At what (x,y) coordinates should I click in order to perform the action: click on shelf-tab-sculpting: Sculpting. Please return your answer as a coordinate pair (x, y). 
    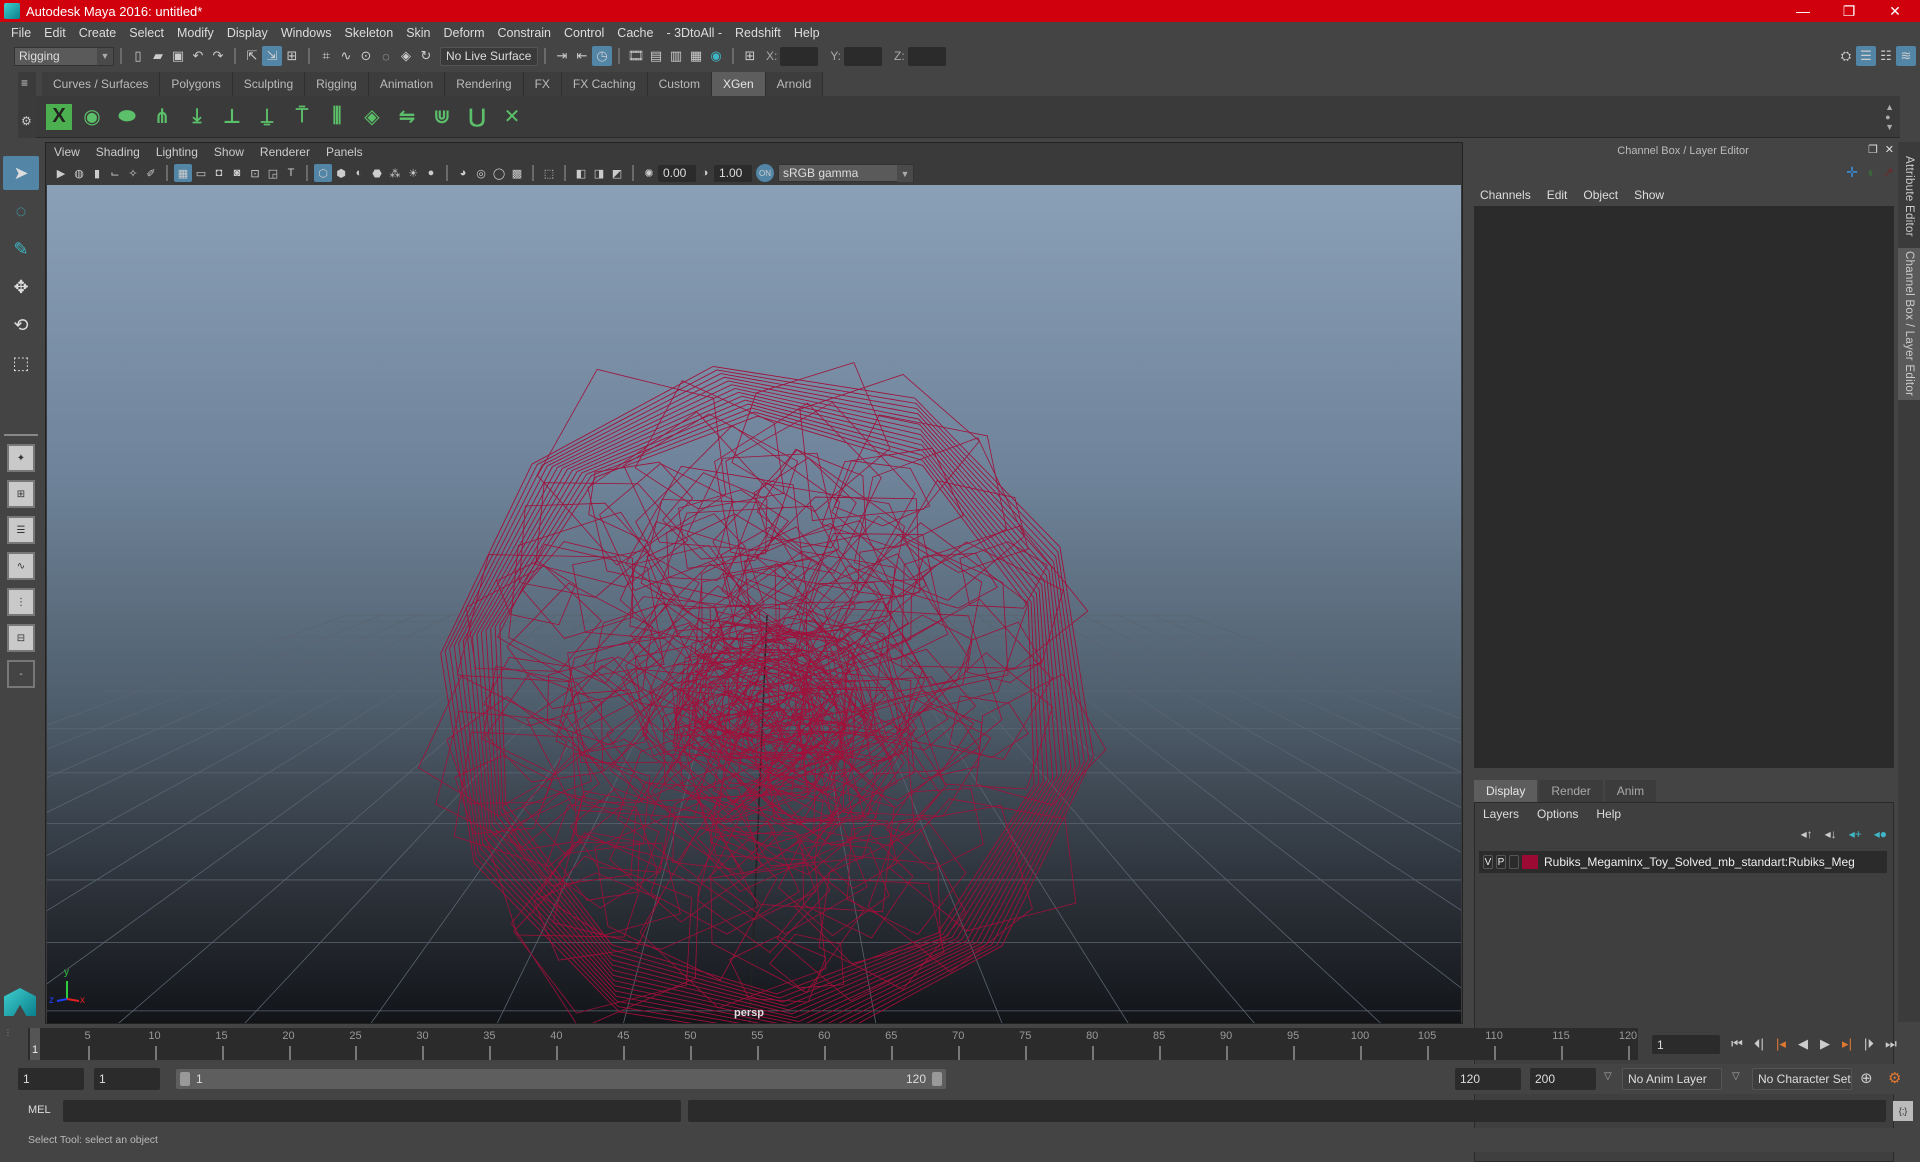
    Looking at the image, I should click on (269, 84).